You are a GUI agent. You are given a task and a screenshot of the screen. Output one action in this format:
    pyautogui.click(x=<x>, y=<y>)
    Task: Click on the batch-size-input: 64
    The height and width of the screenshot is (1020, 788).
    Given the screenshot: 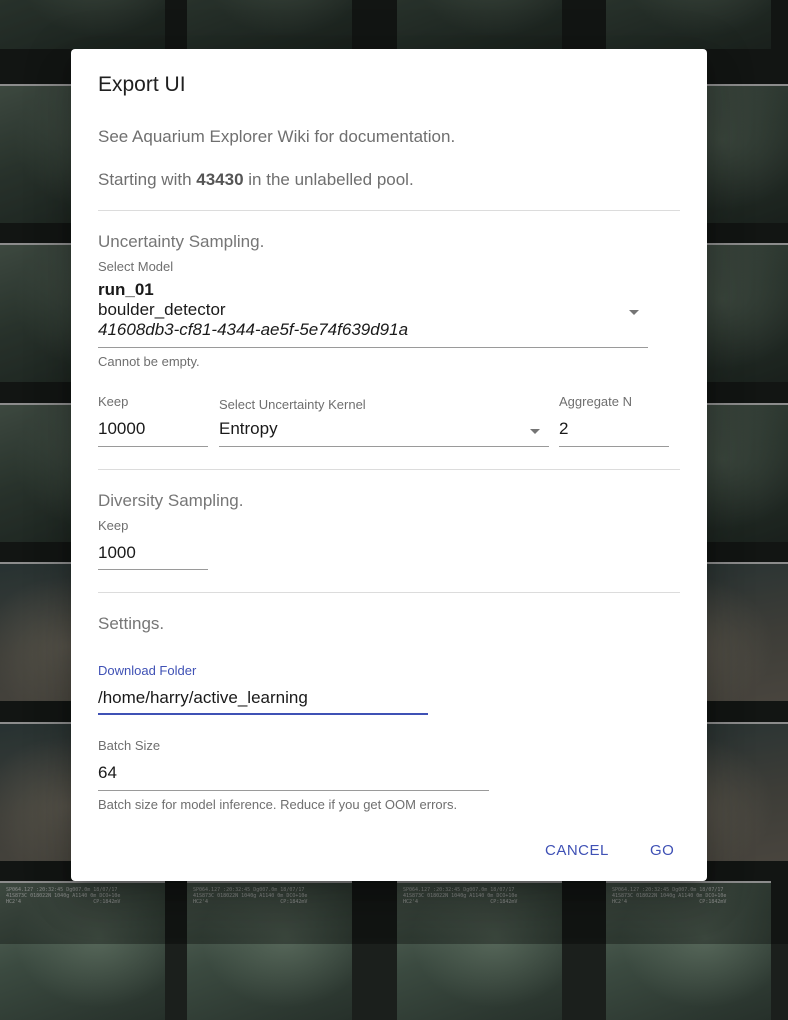 What is the action you would take?
    pyautogui.click(x=107, y=773)
    